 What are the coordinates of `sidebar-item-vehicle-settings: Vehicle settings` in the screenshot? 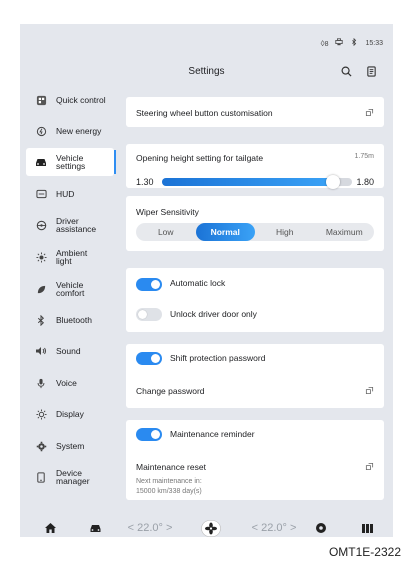 It's located at (71, 162).